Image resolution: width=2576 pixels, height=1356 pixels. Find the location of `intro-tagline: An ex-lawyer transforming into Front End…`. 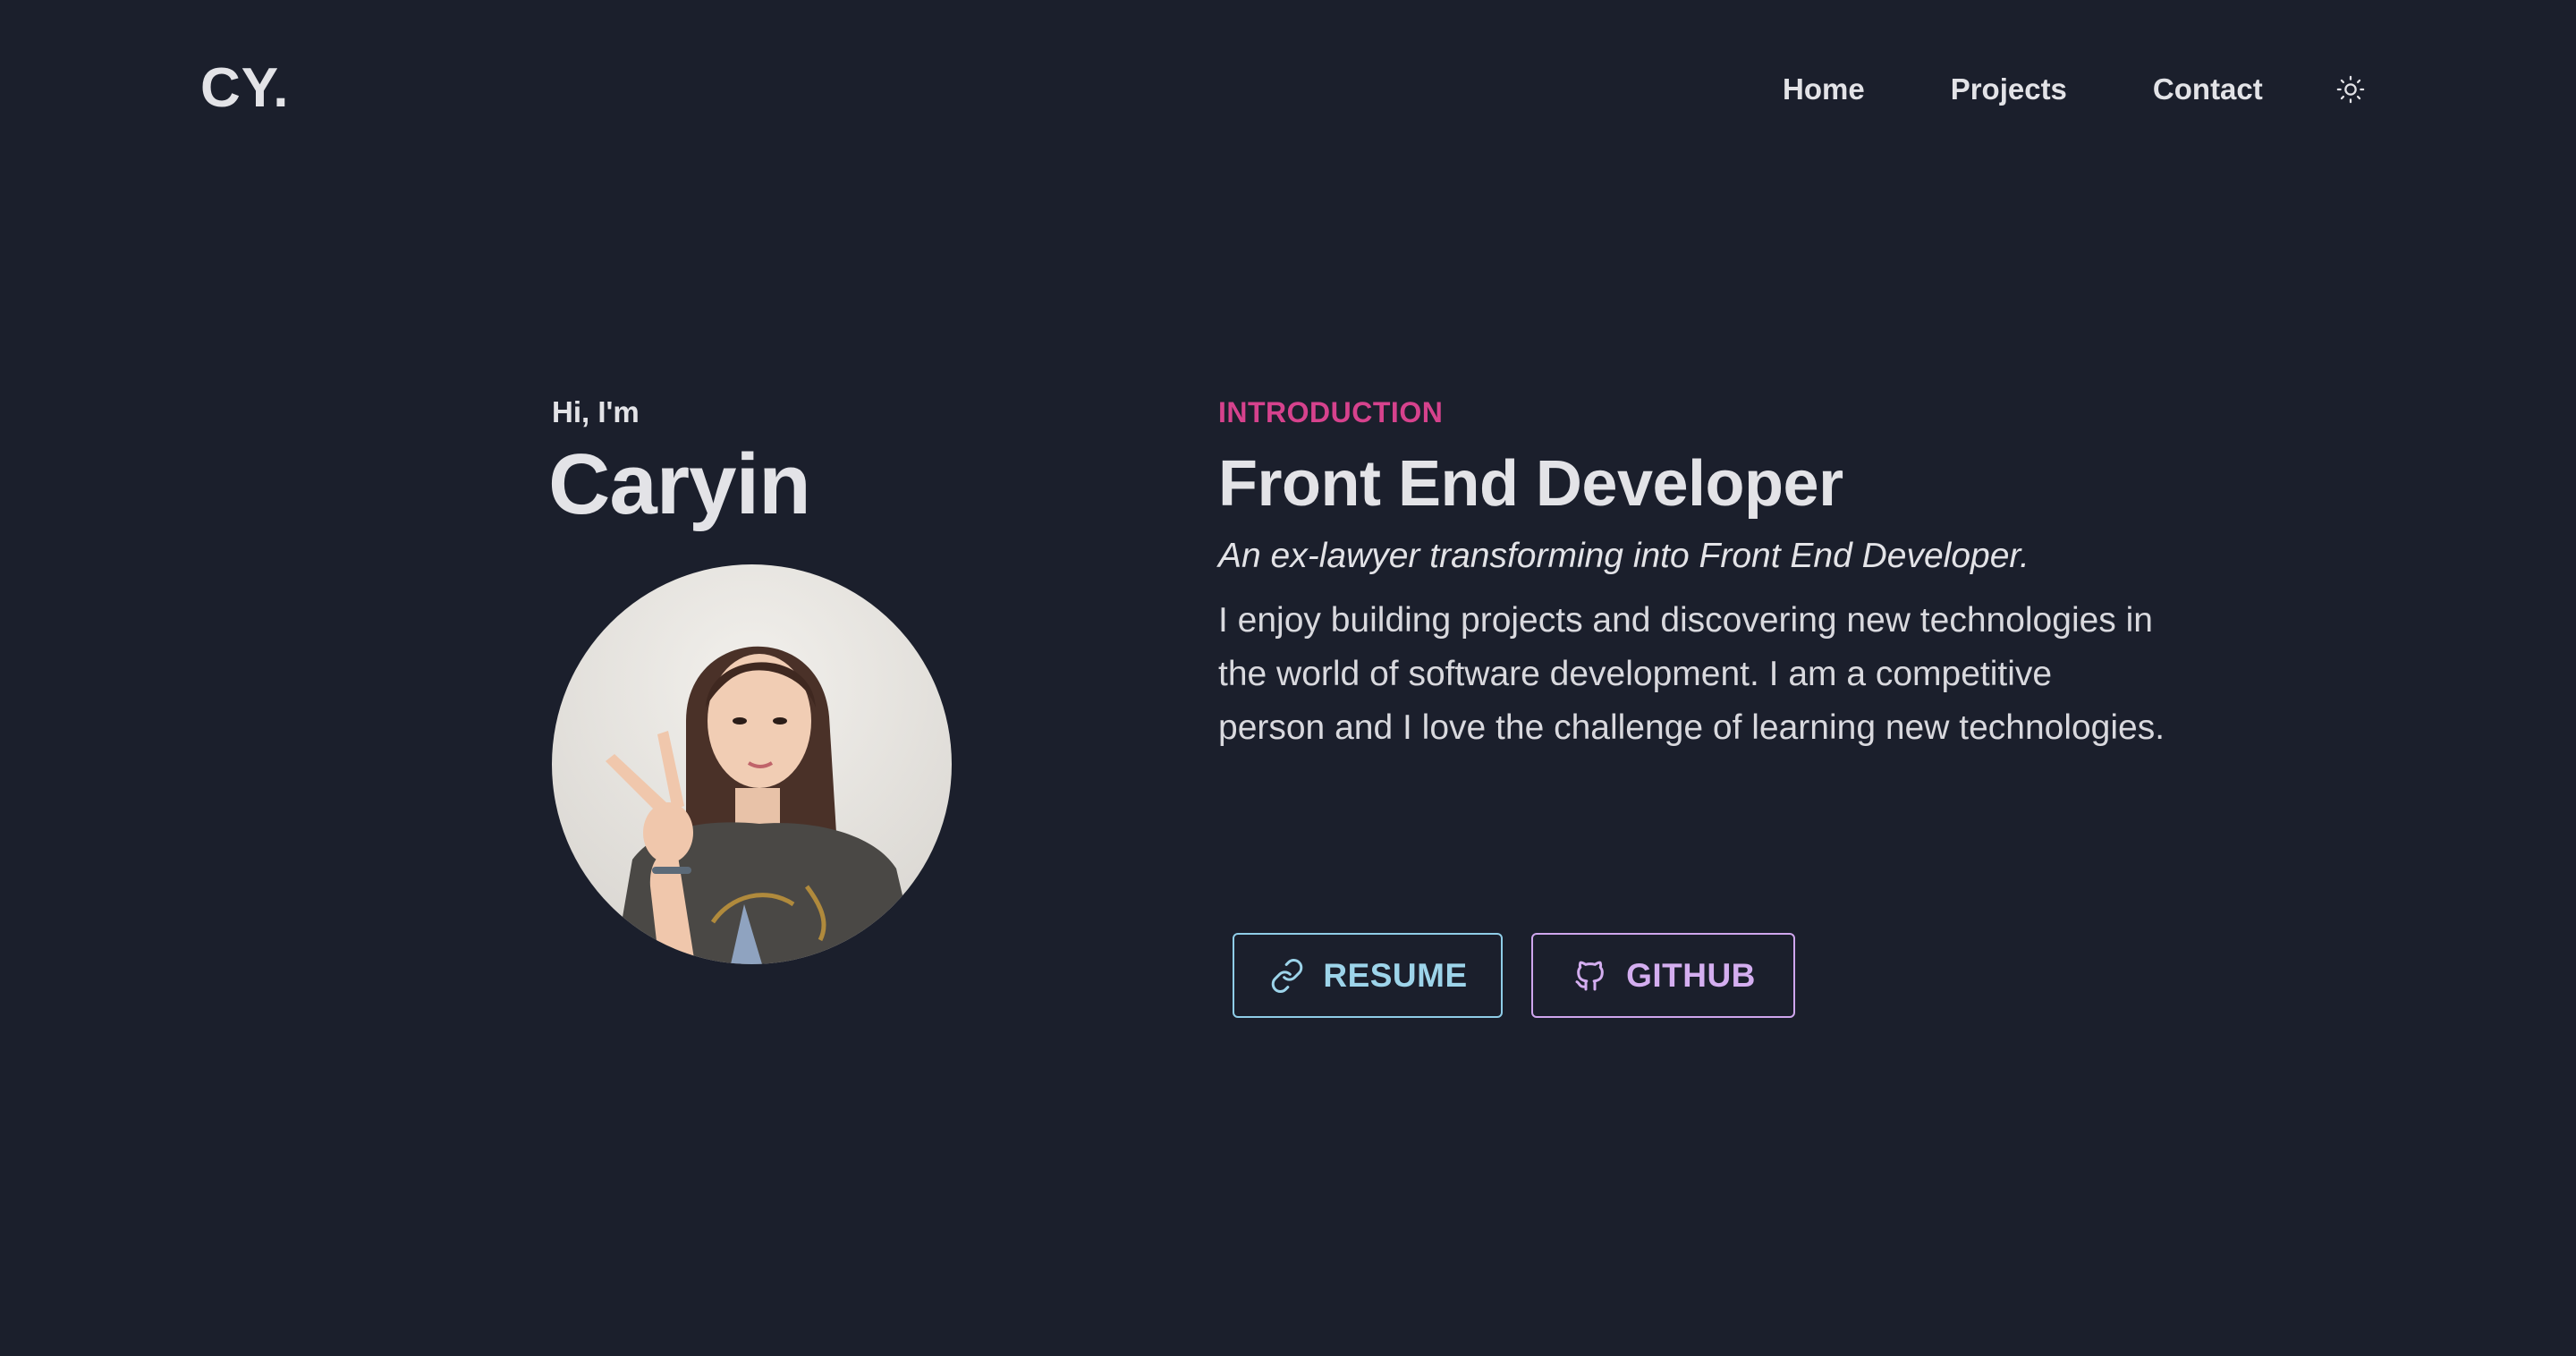

intro-tagline: An ex-lawyer transforming into Front End… is located at coordinates (1623, 556).